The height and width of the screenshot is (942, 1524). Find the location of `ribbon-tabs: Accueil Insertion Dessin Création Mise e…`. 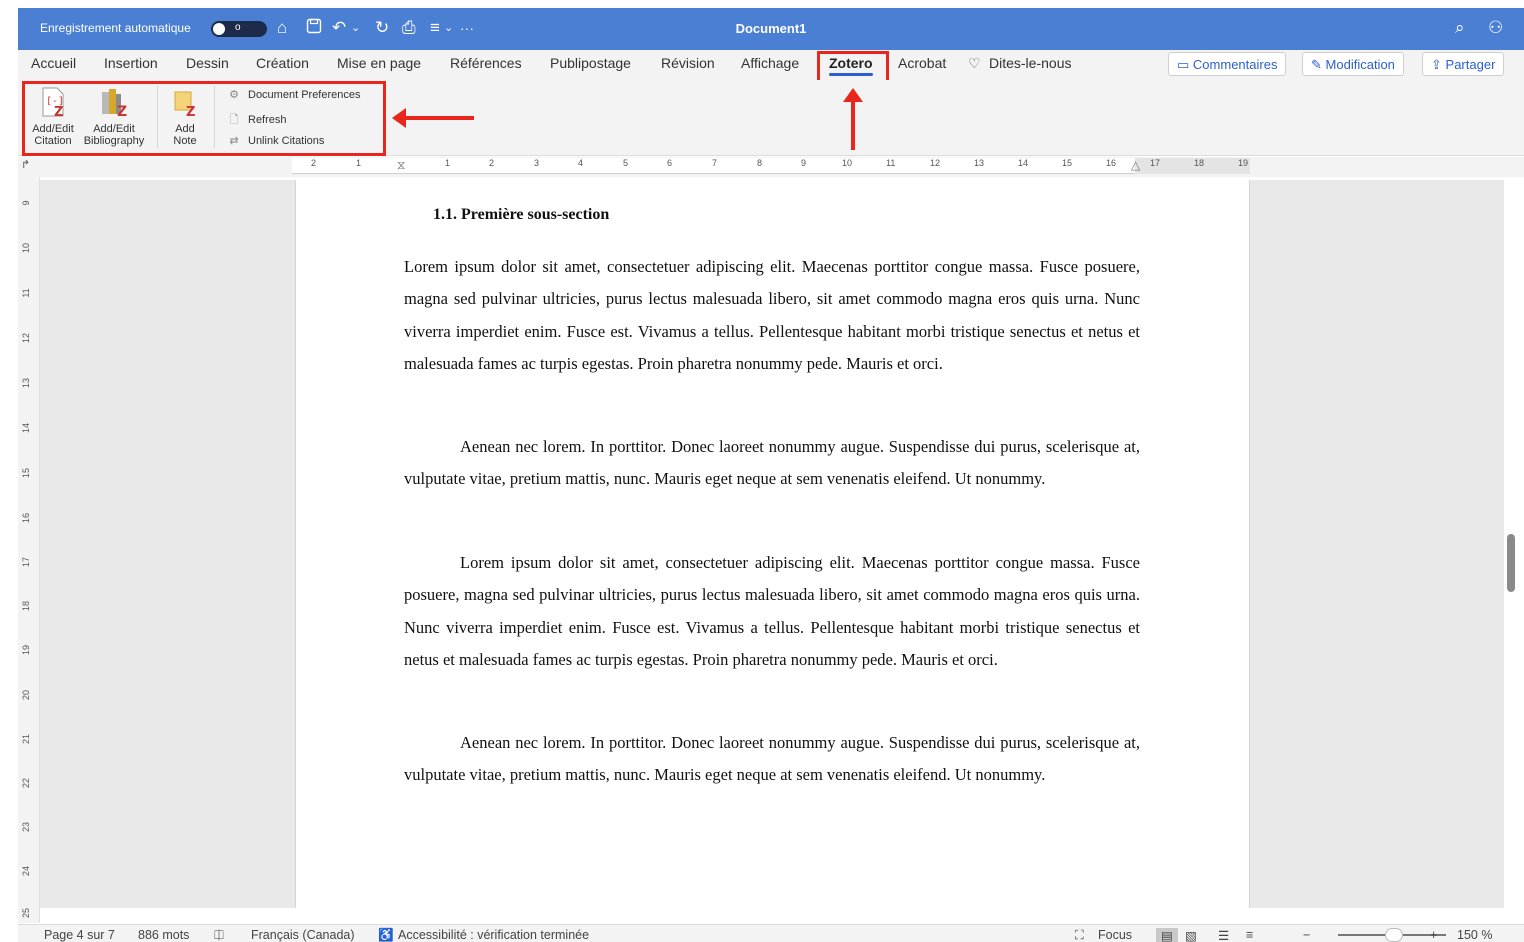

ribbon-tabs: Accueil Insertion Dessin Création Mise e… is located at coordinates (771, 65).